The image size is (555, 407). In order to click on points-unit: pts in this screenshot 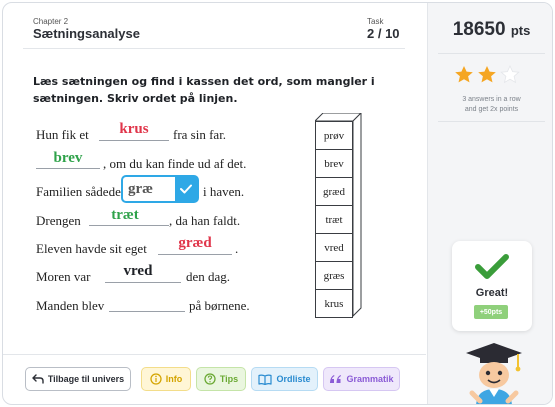, I will do `click(520, 30)`.